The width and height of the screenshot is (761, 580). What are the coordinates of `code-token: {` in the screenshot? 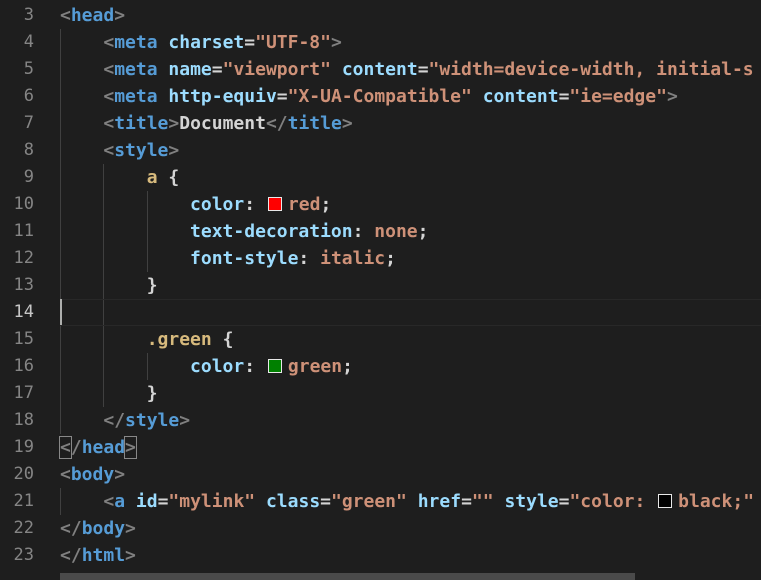 It's located at (168, 177).